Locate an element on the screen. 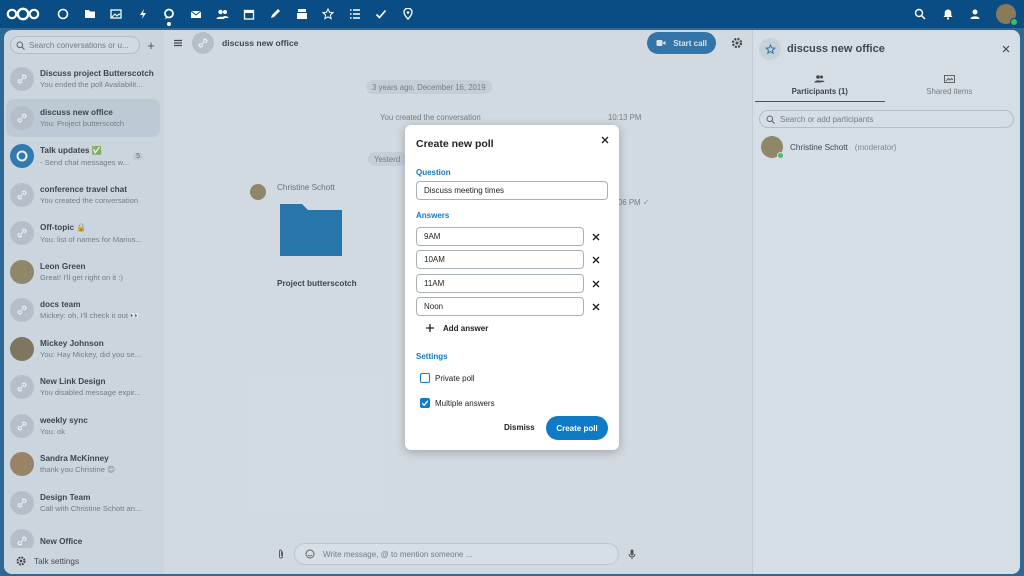 The width and height of the screenshot is (1024, 576). plus-icon is located at coordinates (430, 328).